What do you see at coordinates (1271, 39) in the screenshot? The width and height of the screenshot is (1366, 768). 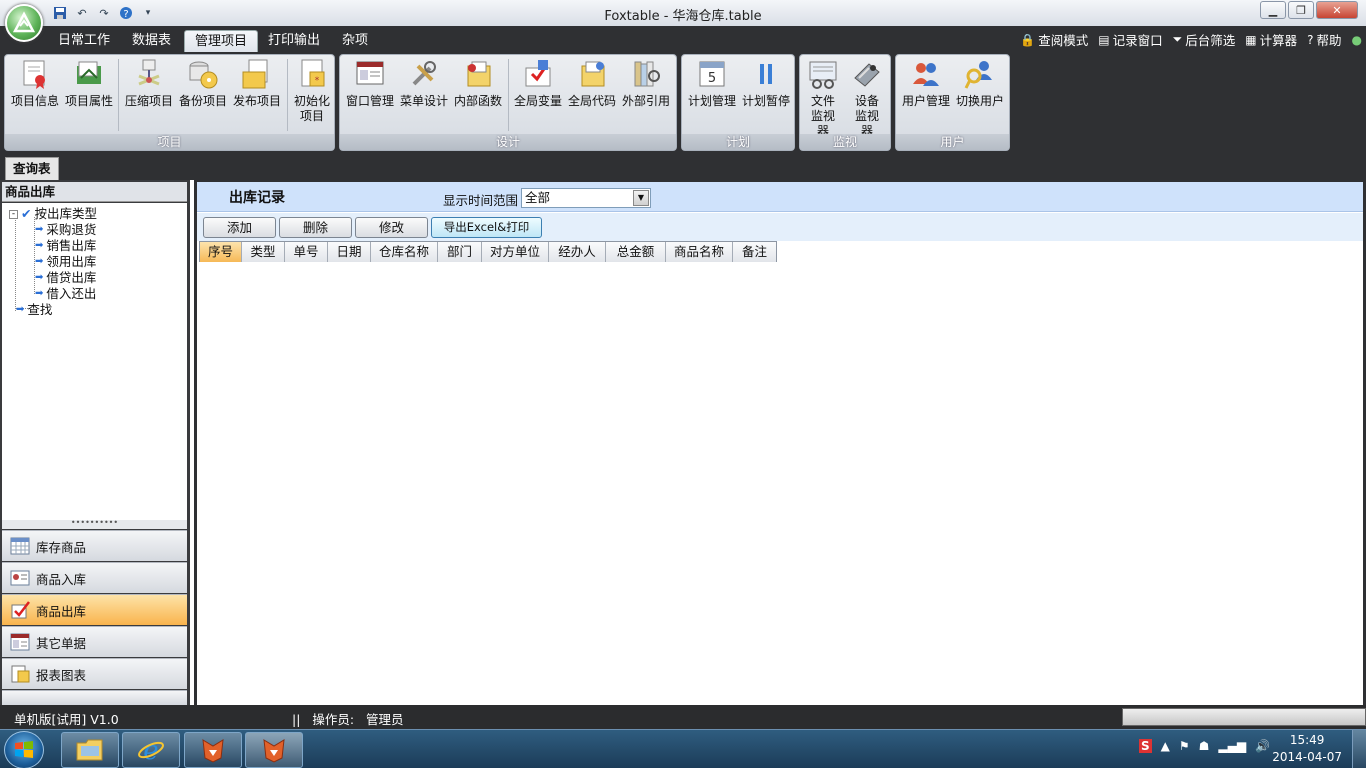 I see `calculator-button: ▦ 计算器` at bounding box center [1271, 39].